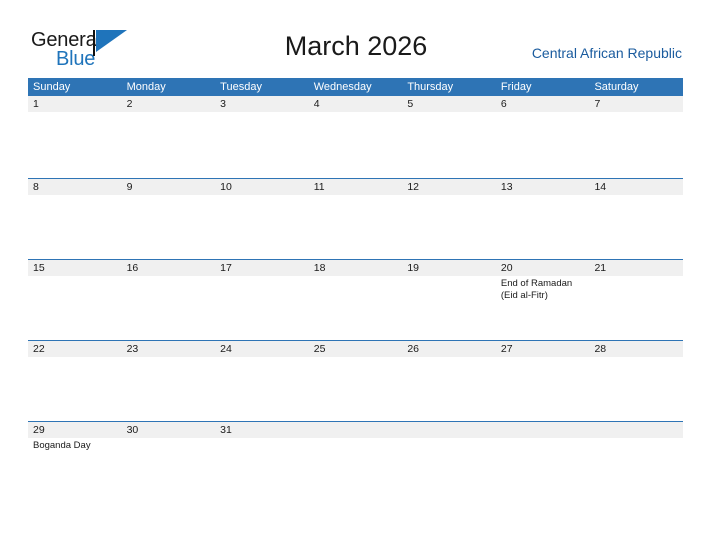 The height and width of the screenshot is (550, 712). I want to click on day-number: 30, so click(132, 430).